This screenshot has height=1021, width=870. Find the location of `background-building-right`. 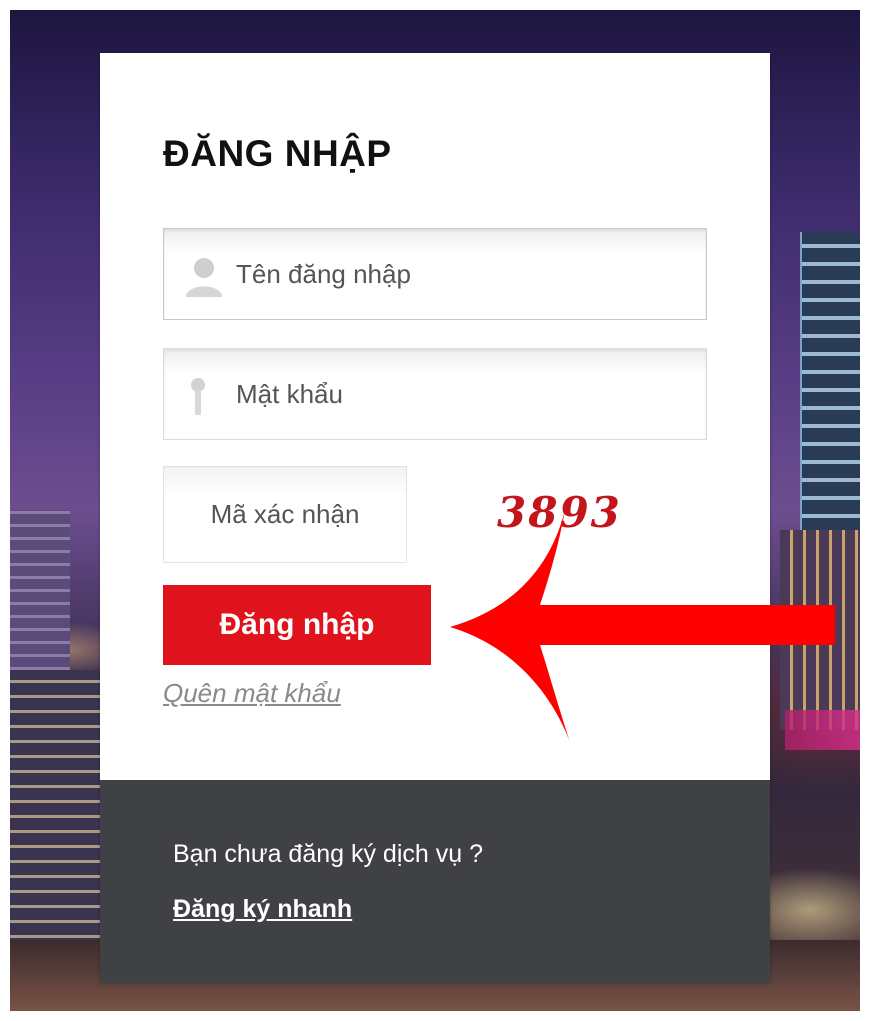

background-building-right is located at coordinates (830, 382).